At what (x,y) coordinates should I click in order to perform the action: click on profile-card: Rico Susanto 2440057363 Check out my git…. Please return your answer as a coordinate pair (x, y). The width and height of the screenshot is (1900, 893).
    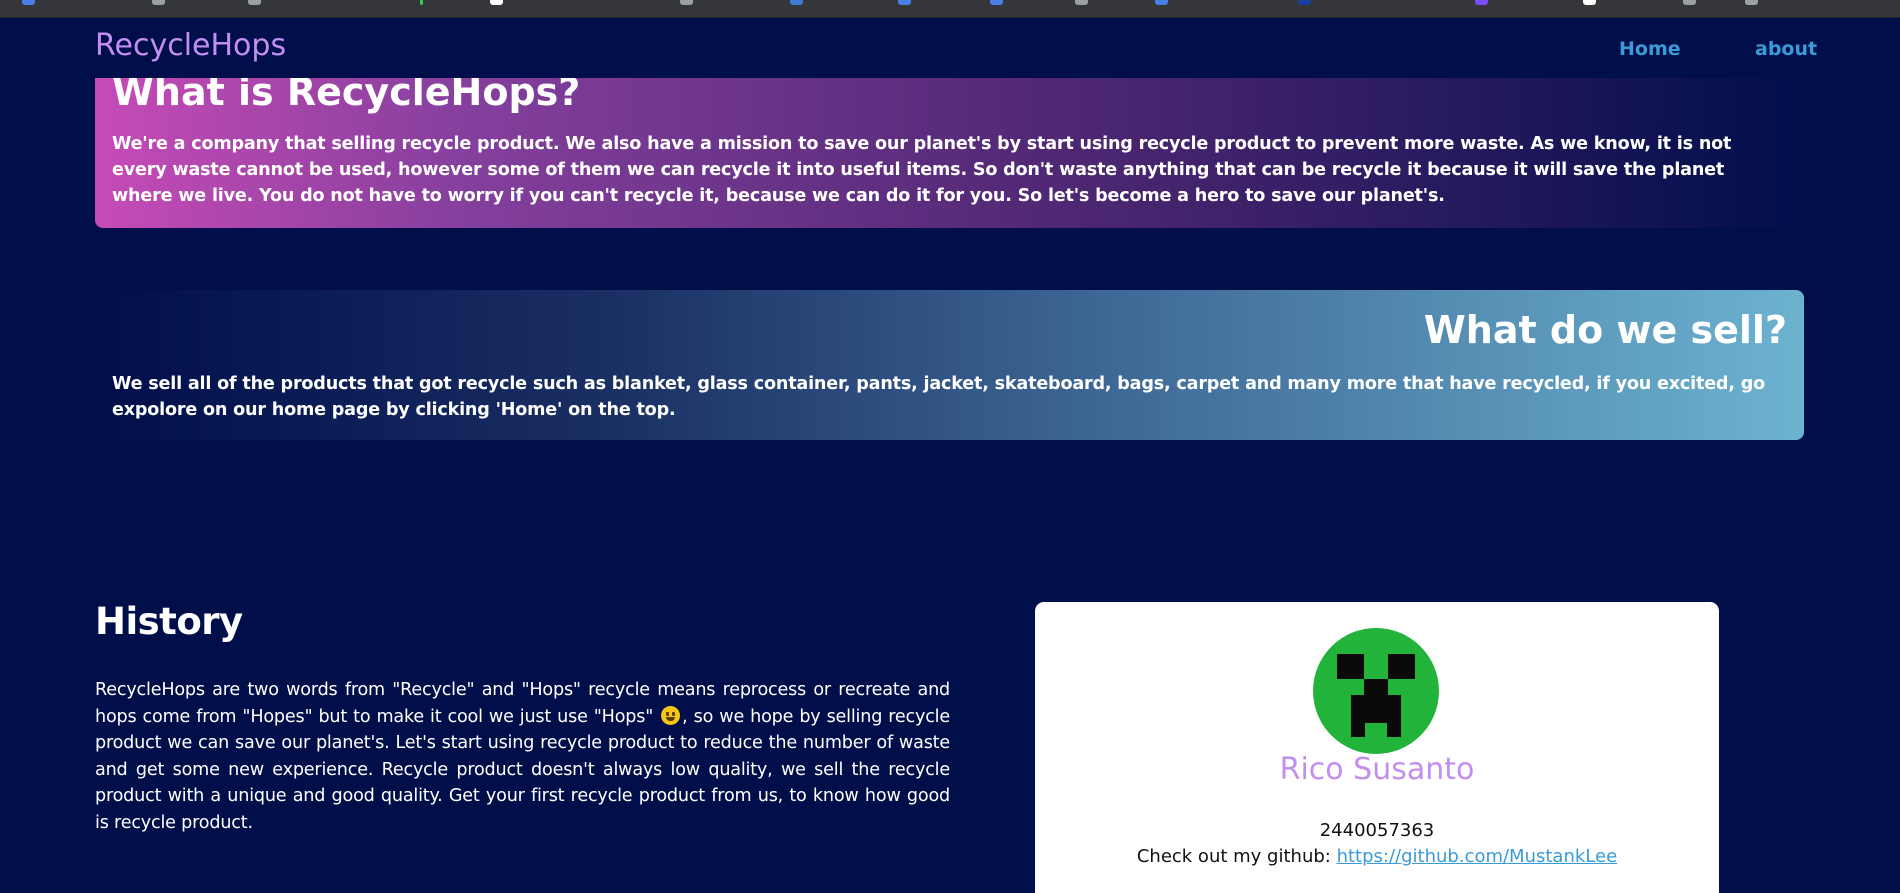
    Looking at the image, I should click on (1377, 747).